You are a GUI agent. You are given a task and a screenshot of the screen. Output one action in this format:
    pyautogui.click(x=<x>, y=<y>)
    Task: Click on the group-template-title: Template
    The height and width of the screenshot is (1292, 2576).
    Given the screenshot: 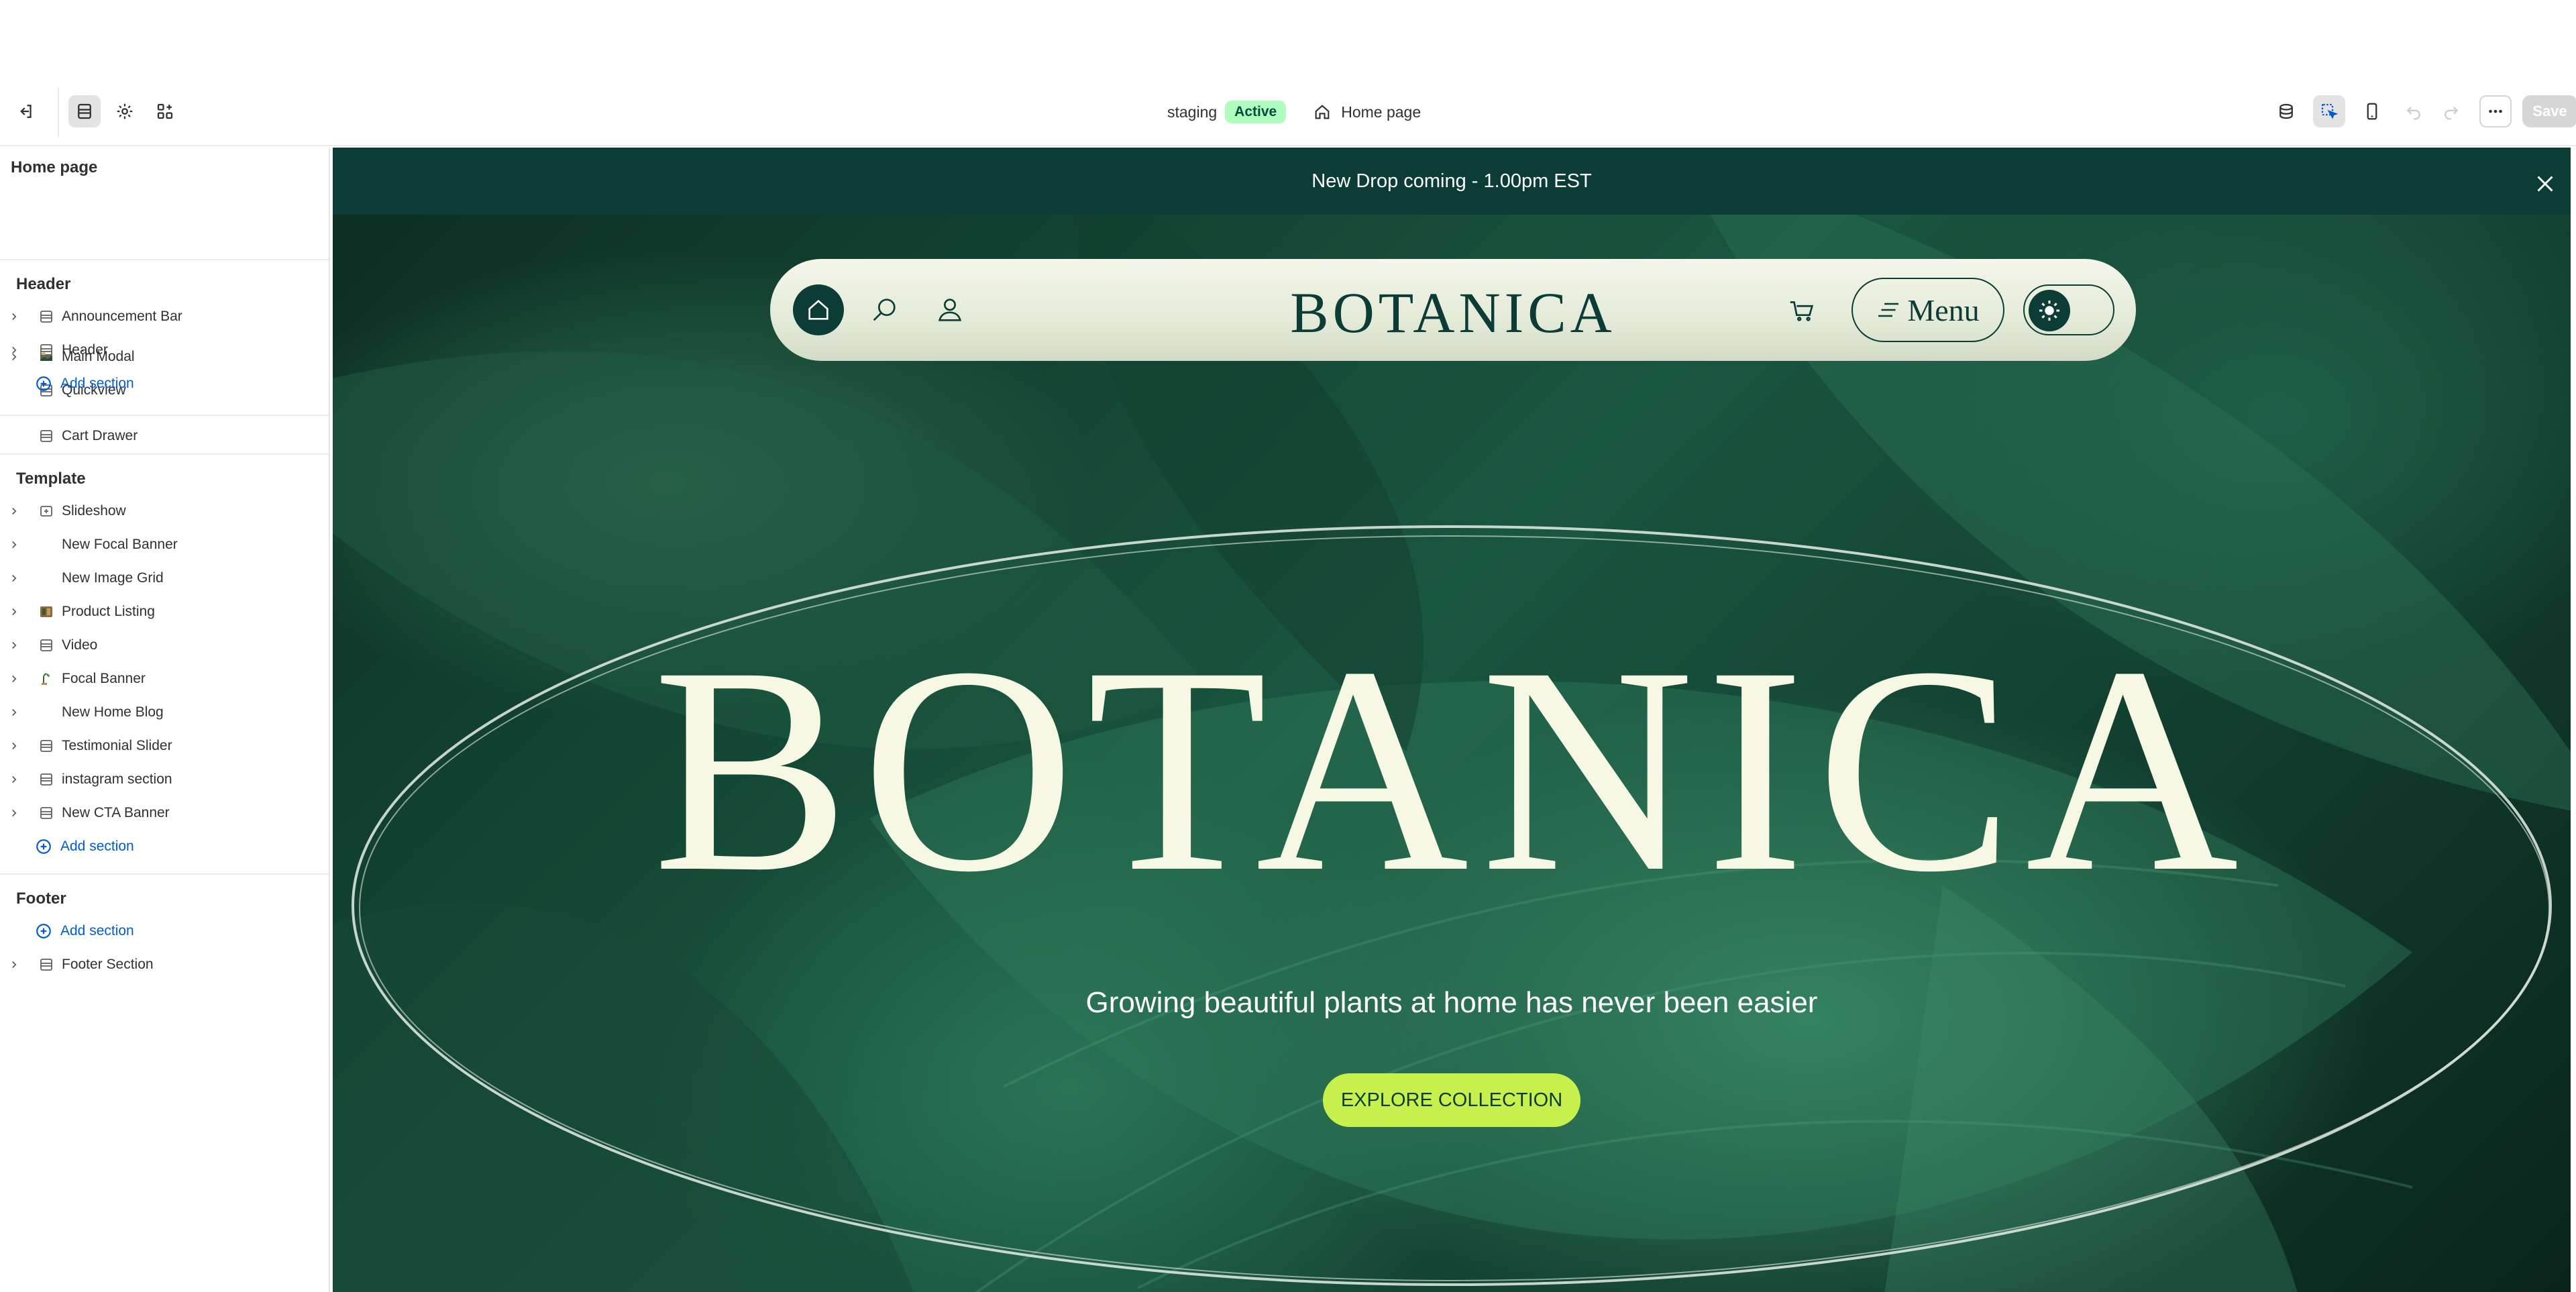 What is the action you would take?
    pyautogui.click(x=51, y=479)
    